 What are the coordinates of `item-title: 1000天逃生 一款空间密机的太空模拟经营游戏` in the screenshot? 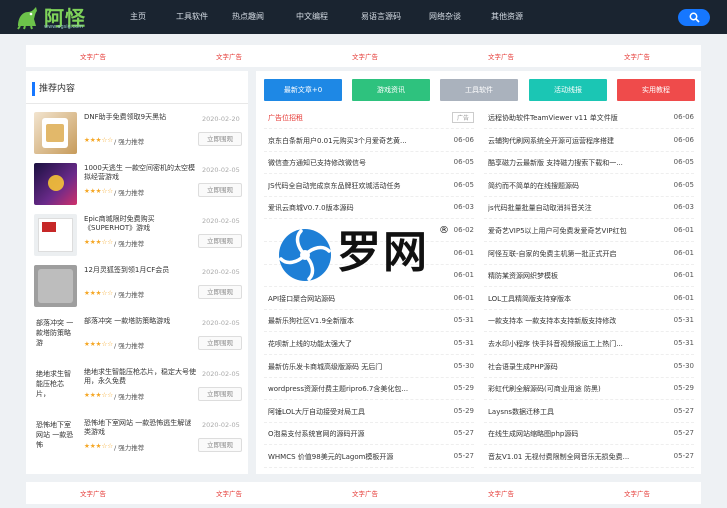 It's located at (140, 173).